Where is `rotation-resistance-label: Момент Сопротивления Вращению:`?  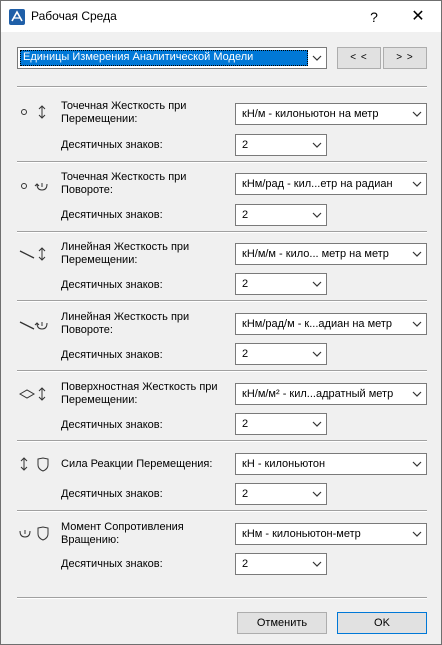
rotation-resistance-label: Момент Сопротивления Вращению: is located at coordinates (122, 533).